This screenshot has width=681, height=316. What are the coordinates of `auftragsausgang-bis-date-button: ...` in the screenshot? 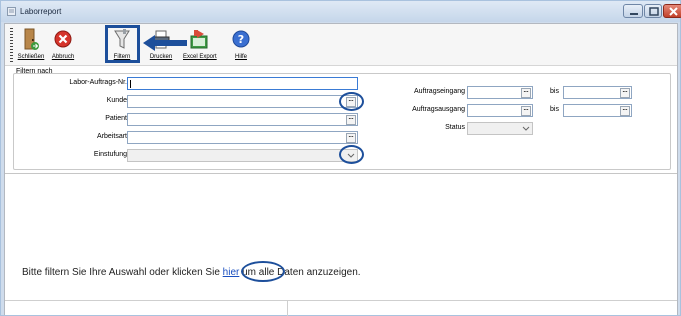 It's located at (625, 111).